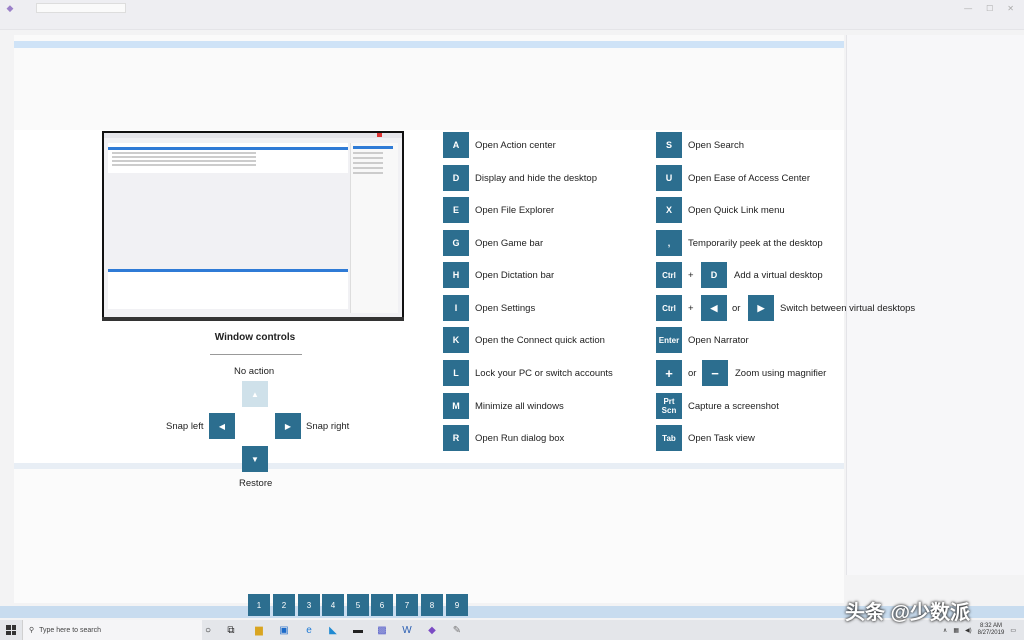 Image resolution: width=1024 pixels, height=640 pixels. What do you see at coordinates (515, 145) in the screenshot?
I see `shortcut-label-a: Open Action center` at bounding box center [515, 145].